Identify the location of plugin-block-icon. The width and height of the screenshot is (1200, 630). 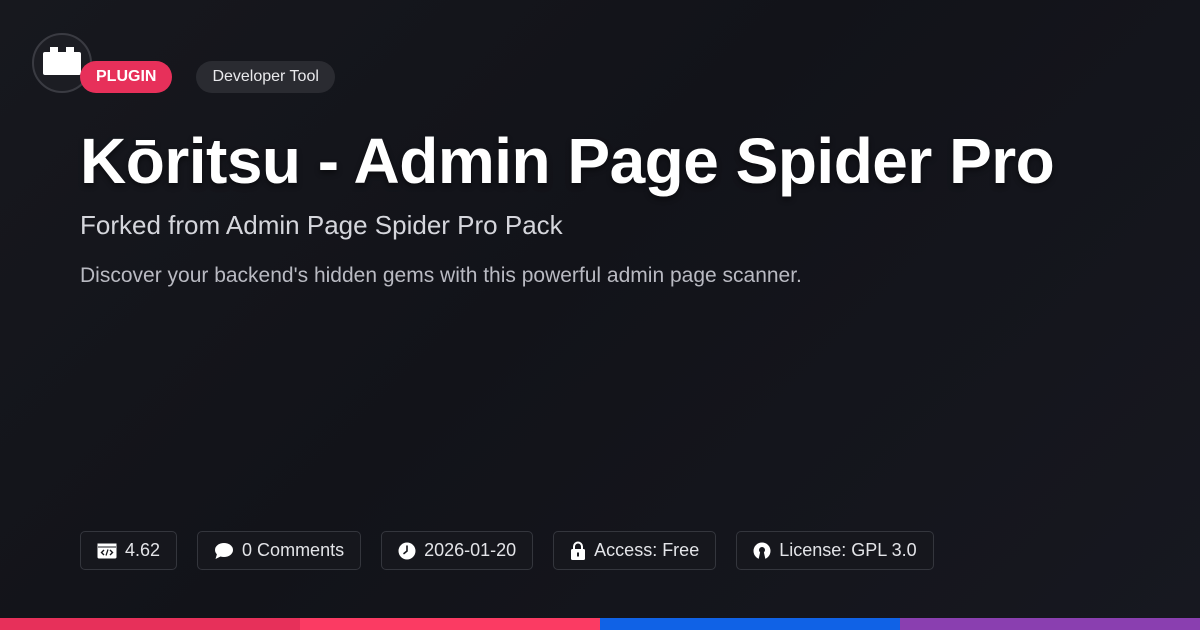
(62, 63).